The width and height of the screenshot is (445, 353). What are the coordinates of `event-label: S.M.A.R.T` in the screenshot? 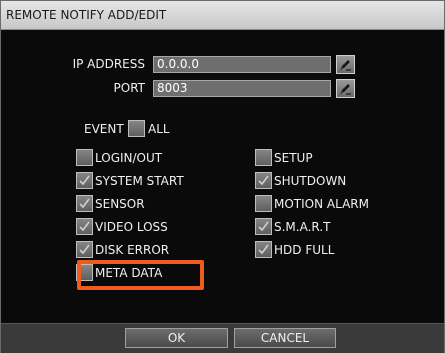 It's located at (302, 227).